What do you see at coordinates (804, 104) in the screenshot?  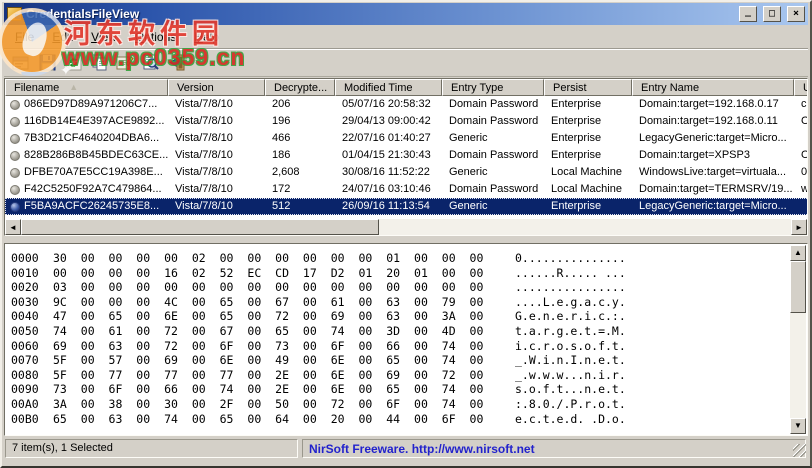 I see `cell-user: co` at bounding box center [804, 104].